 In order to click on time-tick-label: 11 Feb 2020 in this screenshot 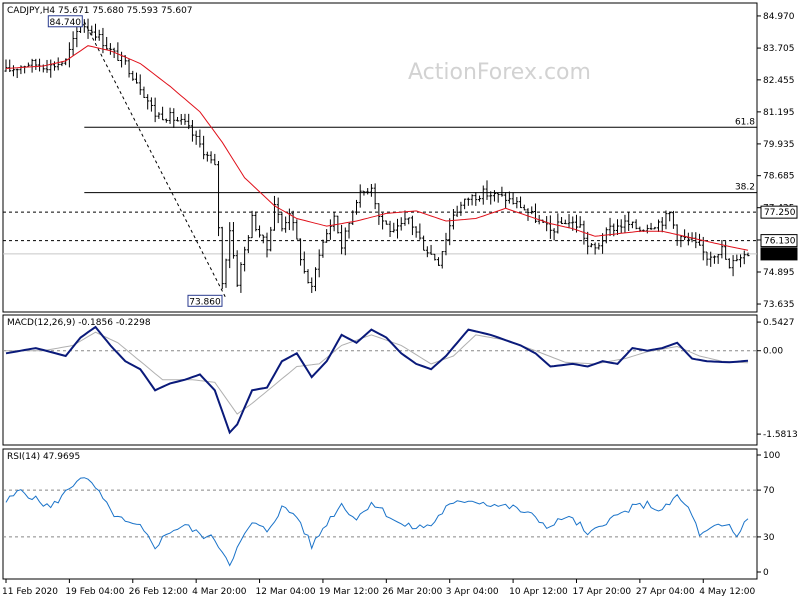, I will do `click(30, 592)`.